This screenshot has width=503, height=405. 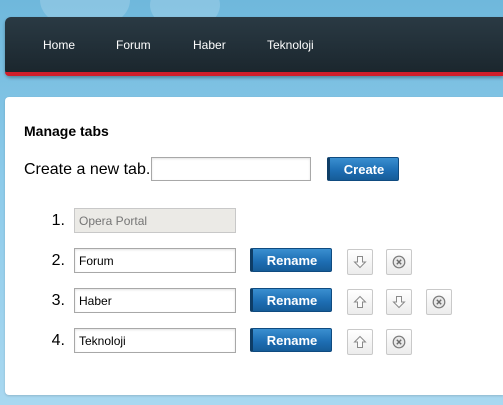 What do you see at coordinates (254, 46) in the screenshot?
I see `top-navbar: Home Forum Haber Teknoloji` at bounding box center [254, 46].